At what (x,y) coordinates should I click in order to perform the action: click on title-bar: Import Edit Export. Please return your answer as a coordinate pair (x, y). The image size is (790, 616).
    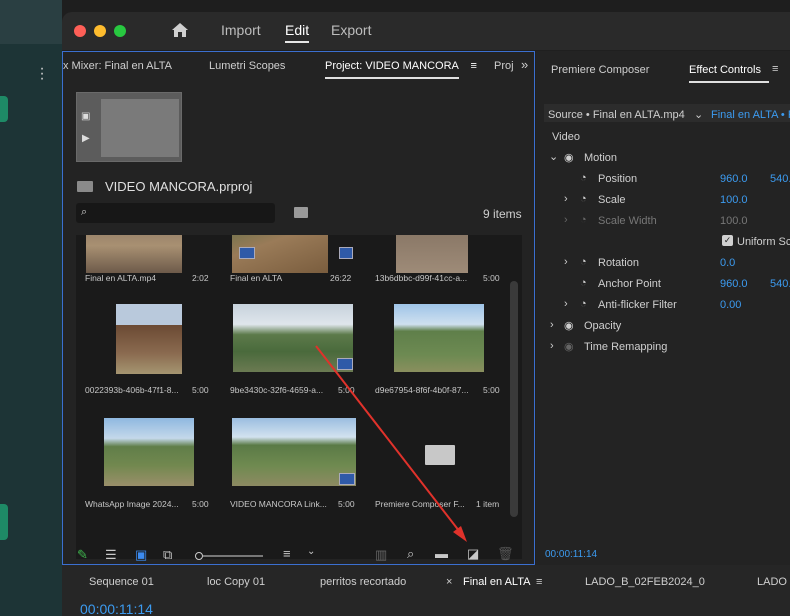
    Looking at the image, I should click on (426, 31).